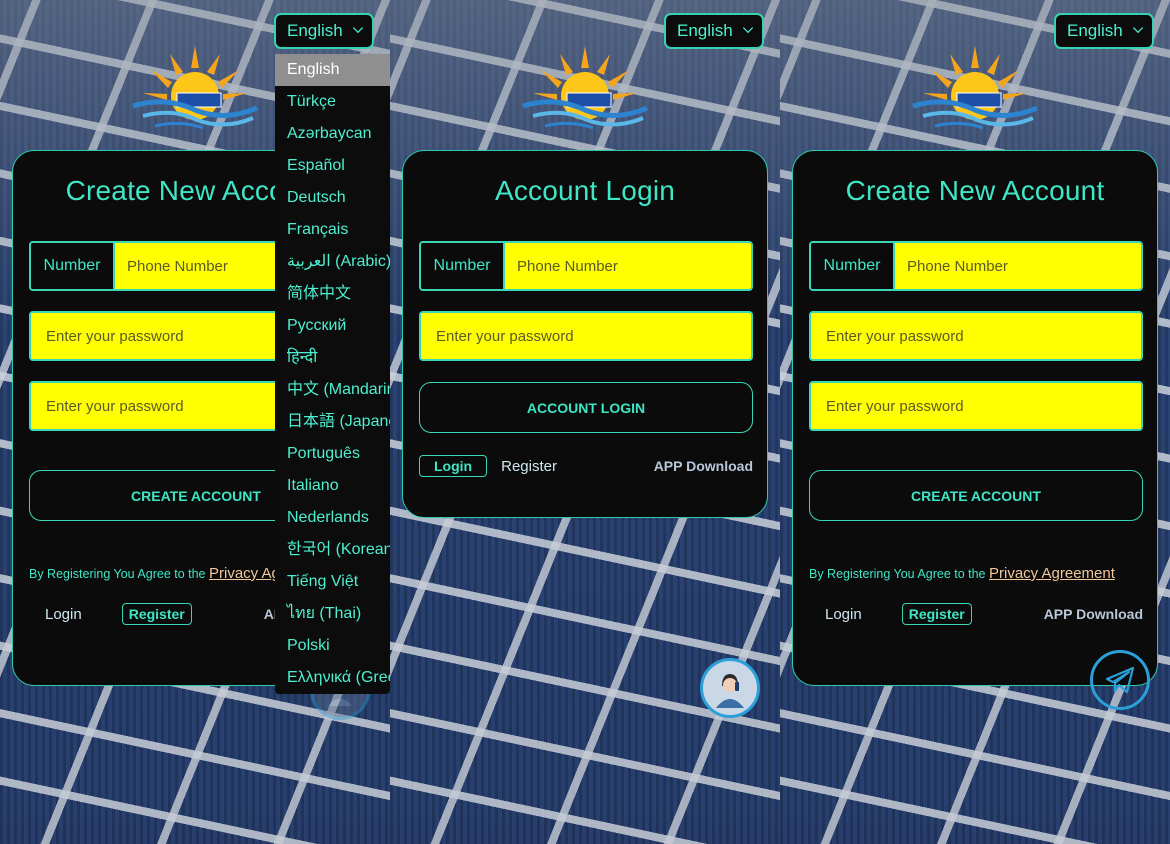 This screenshot has height=844, width=1170. What do you see at coordinates (332, 262) in the screenshot?
I see `language-option: العربية (Arabic)` at bounding box center [332, 262].